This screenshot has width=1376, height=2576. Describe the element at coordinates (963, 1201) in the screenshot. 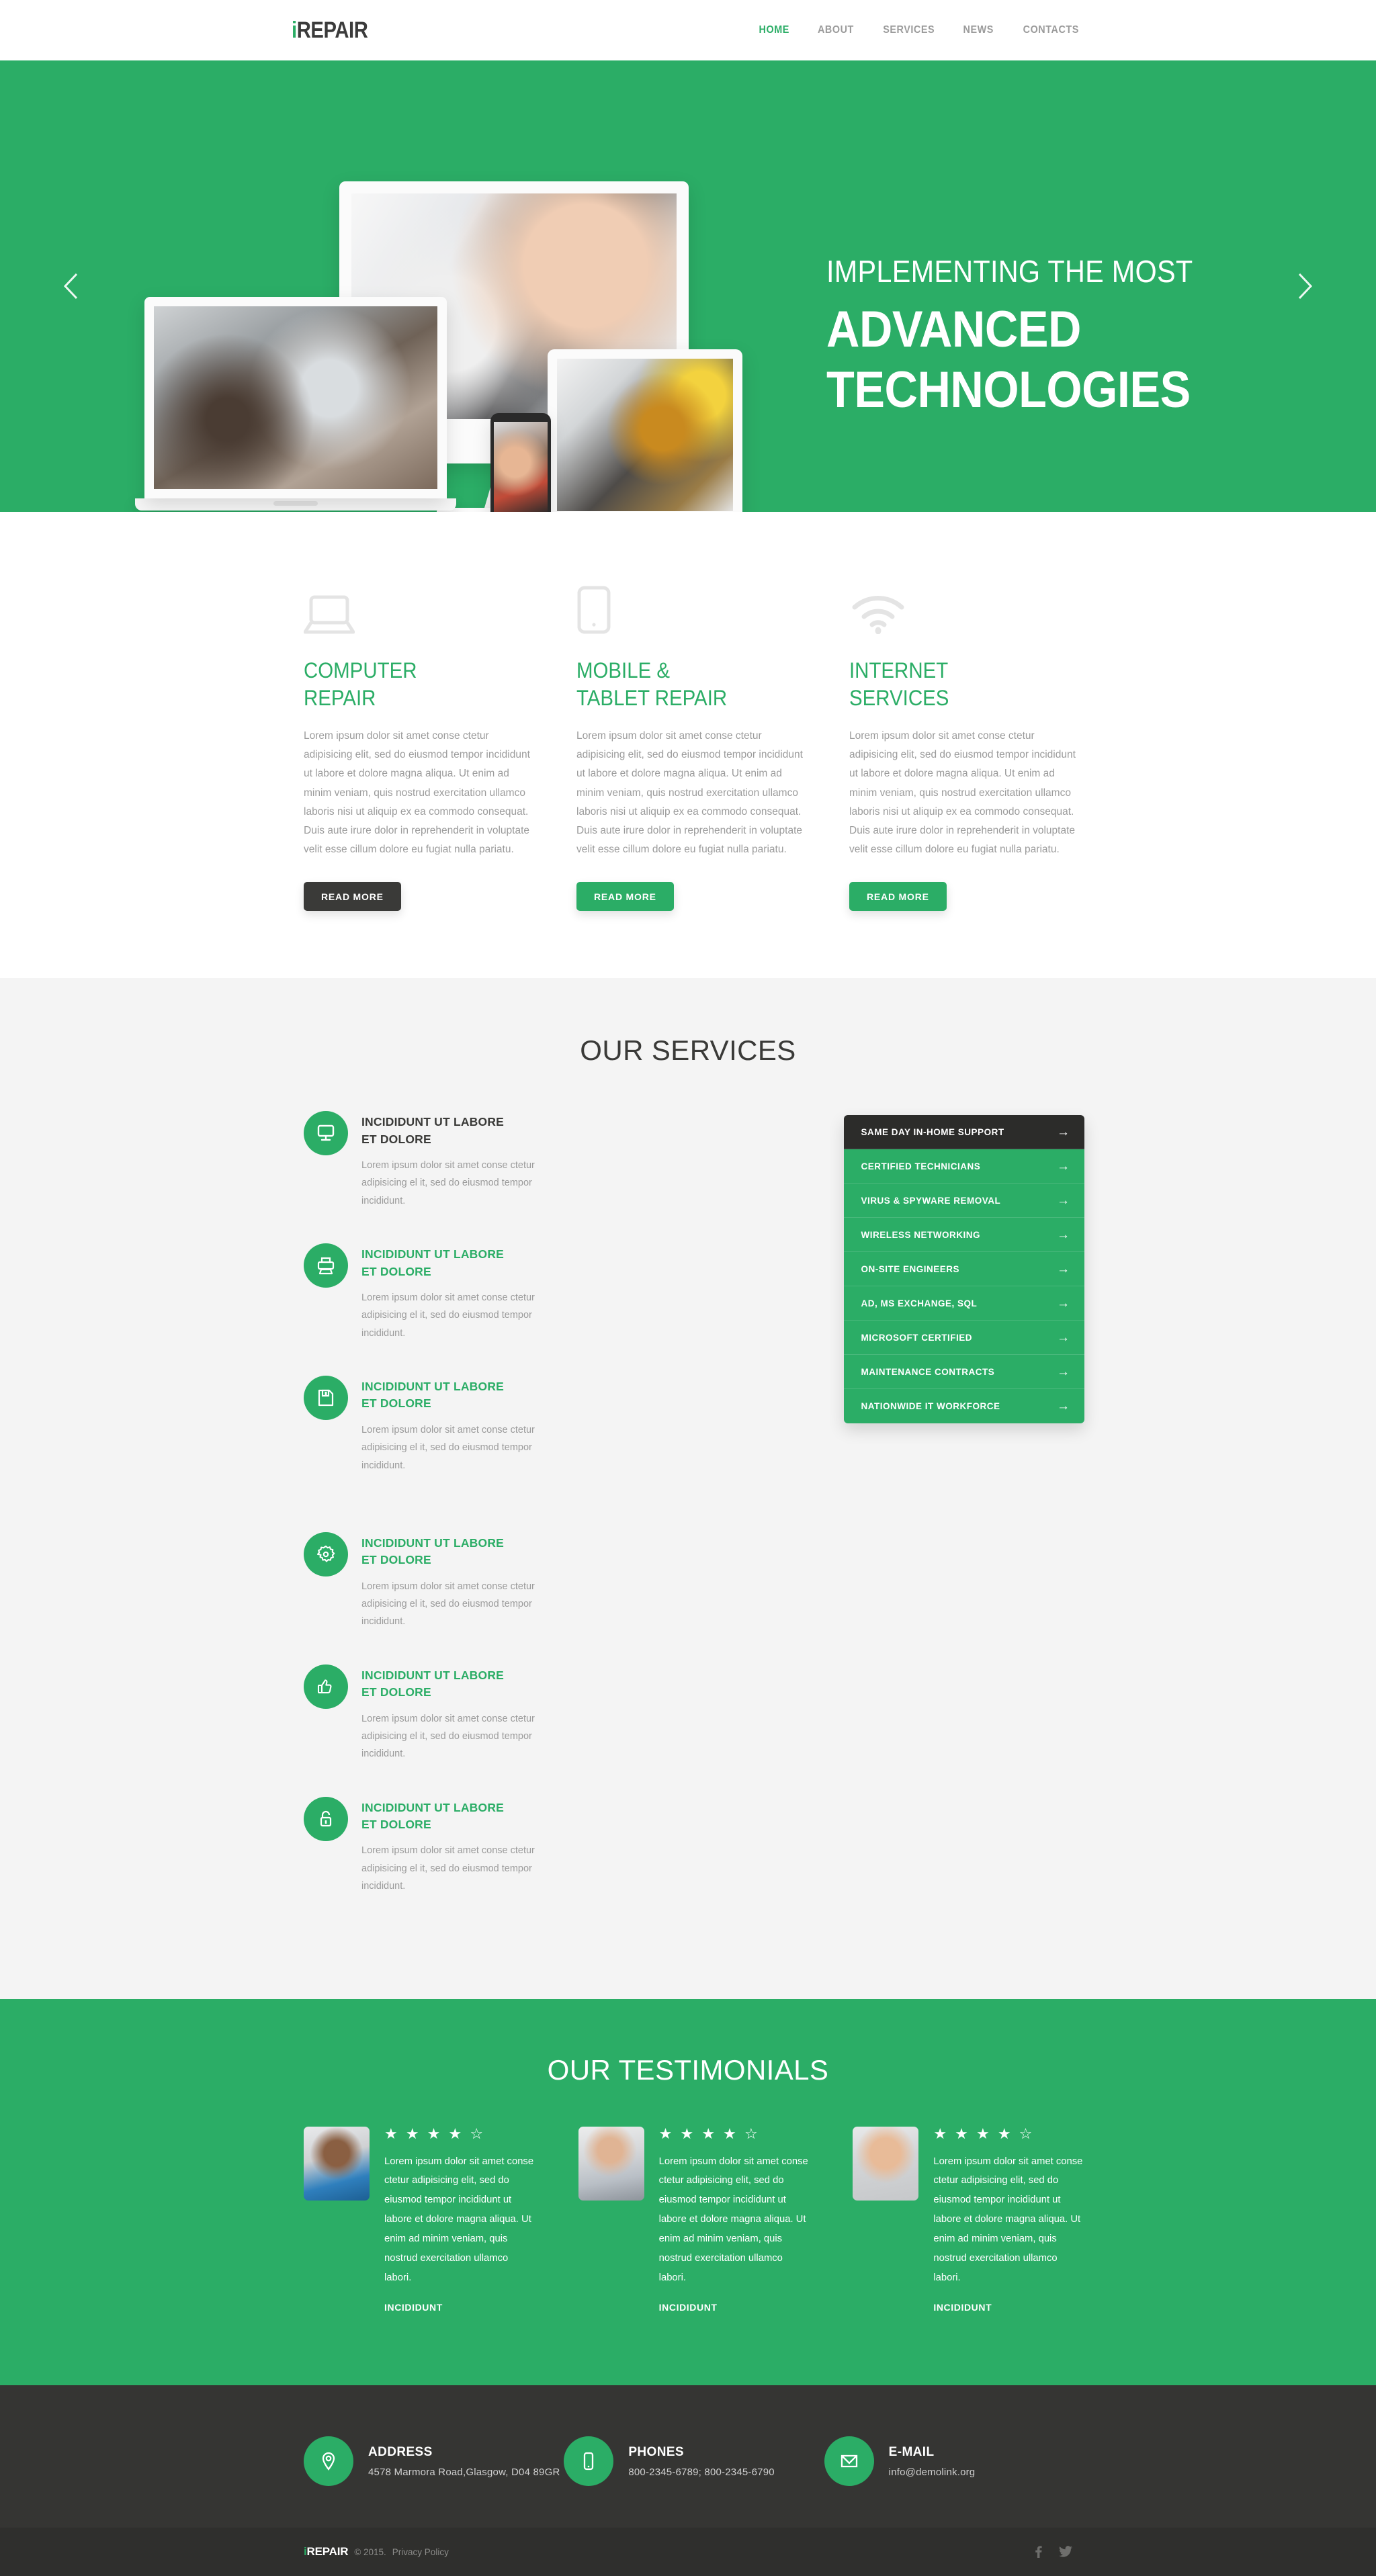

I see `services-list-item-virus-spyware-removal: VIRUS & SPYWARE REMOVAL →` at that location.